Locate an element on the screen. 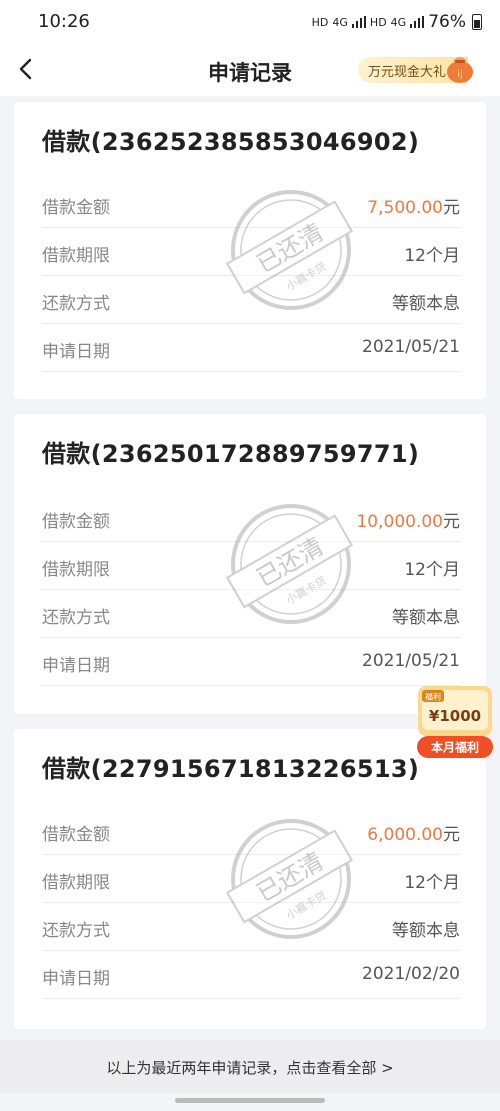  footer-text: 以上为最近两年申请记录，点击查看全部 > is located at coordinates (250, 1068).